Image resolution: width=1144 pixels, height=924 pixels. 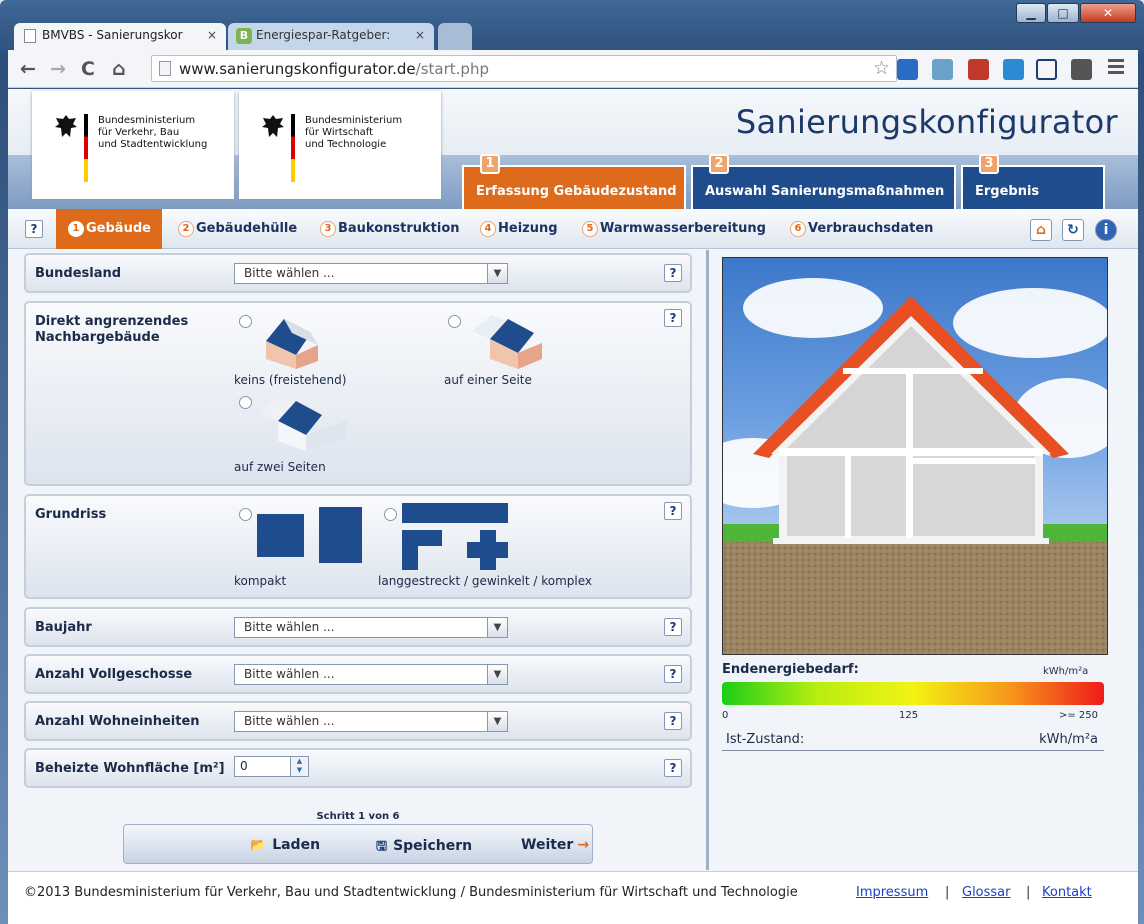 I want to click on extension-go-icon, so click(x=978, y=69).